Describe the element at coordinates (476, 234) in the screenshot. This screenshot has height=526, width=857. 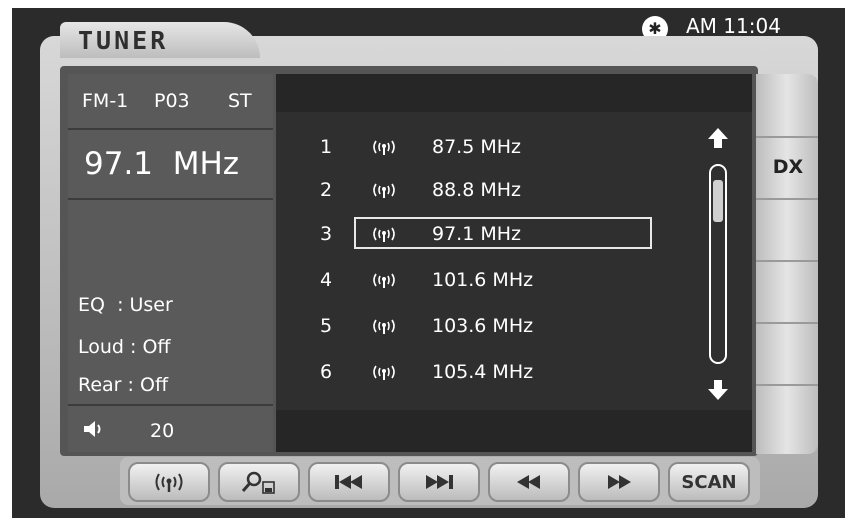
I see `station-frequency: 97.1 MHz` at that location.